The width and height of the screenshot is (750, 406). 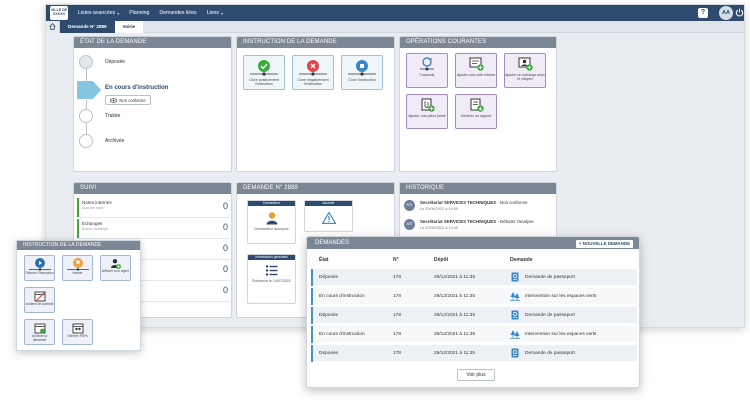 What do you see at coordinates (362, 80) in the screenshot?
I see `clore-instruction-label: Clore l'instruction` at bounding box center [362, 80].